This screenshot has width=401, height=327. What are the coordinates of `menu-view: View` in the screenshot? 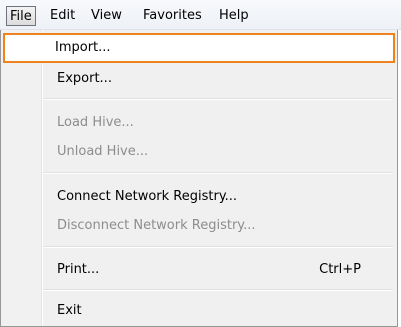 It's located at (106, 16).